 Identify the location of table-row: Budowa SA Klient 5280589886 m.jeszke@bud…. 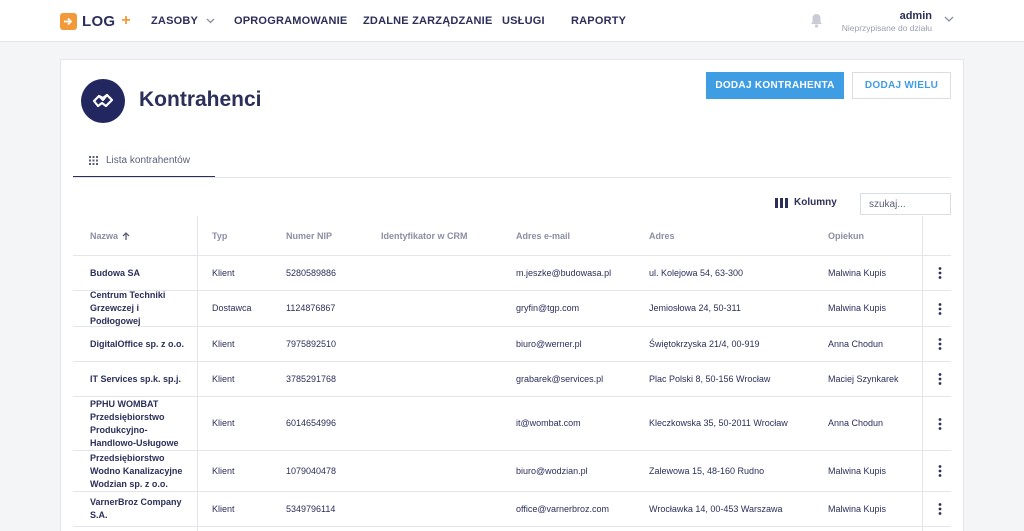
(512, 273).